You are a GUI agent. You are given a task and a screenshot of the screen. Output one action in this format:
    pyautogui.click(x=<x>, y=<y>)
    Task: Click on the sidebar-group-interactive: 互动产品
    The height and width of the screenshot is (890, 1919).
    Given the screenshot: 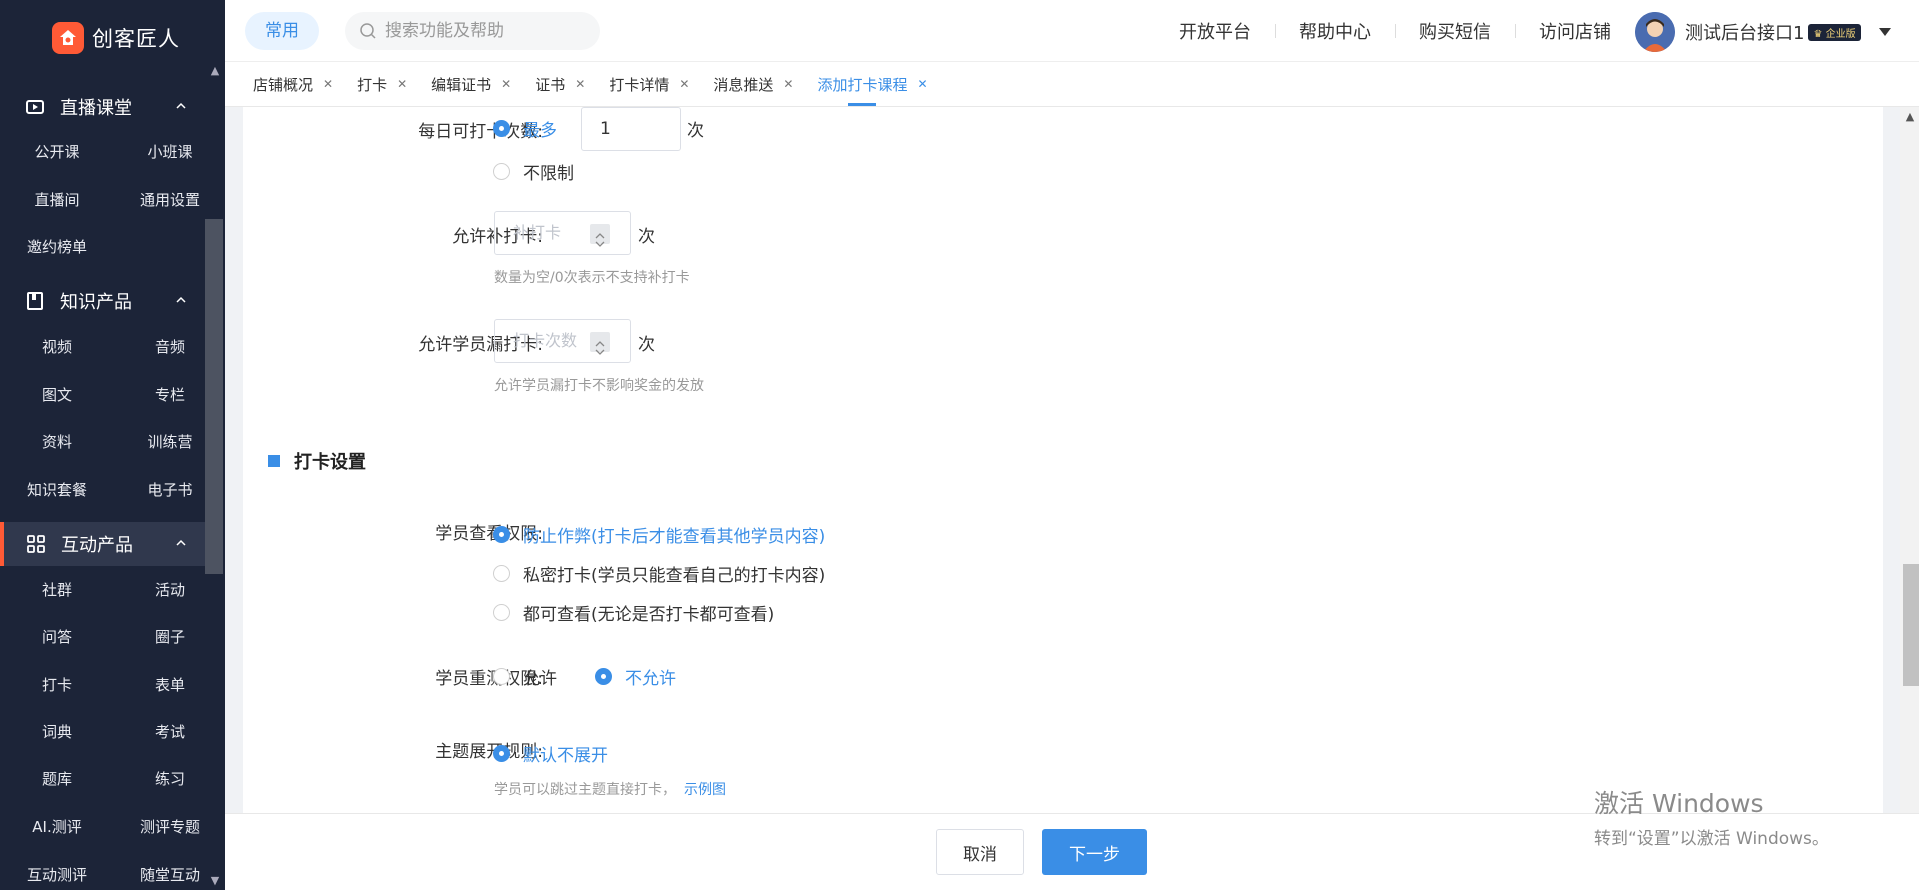 What is the action you would take?
    pyautogui.click(x=103, y=544)
    